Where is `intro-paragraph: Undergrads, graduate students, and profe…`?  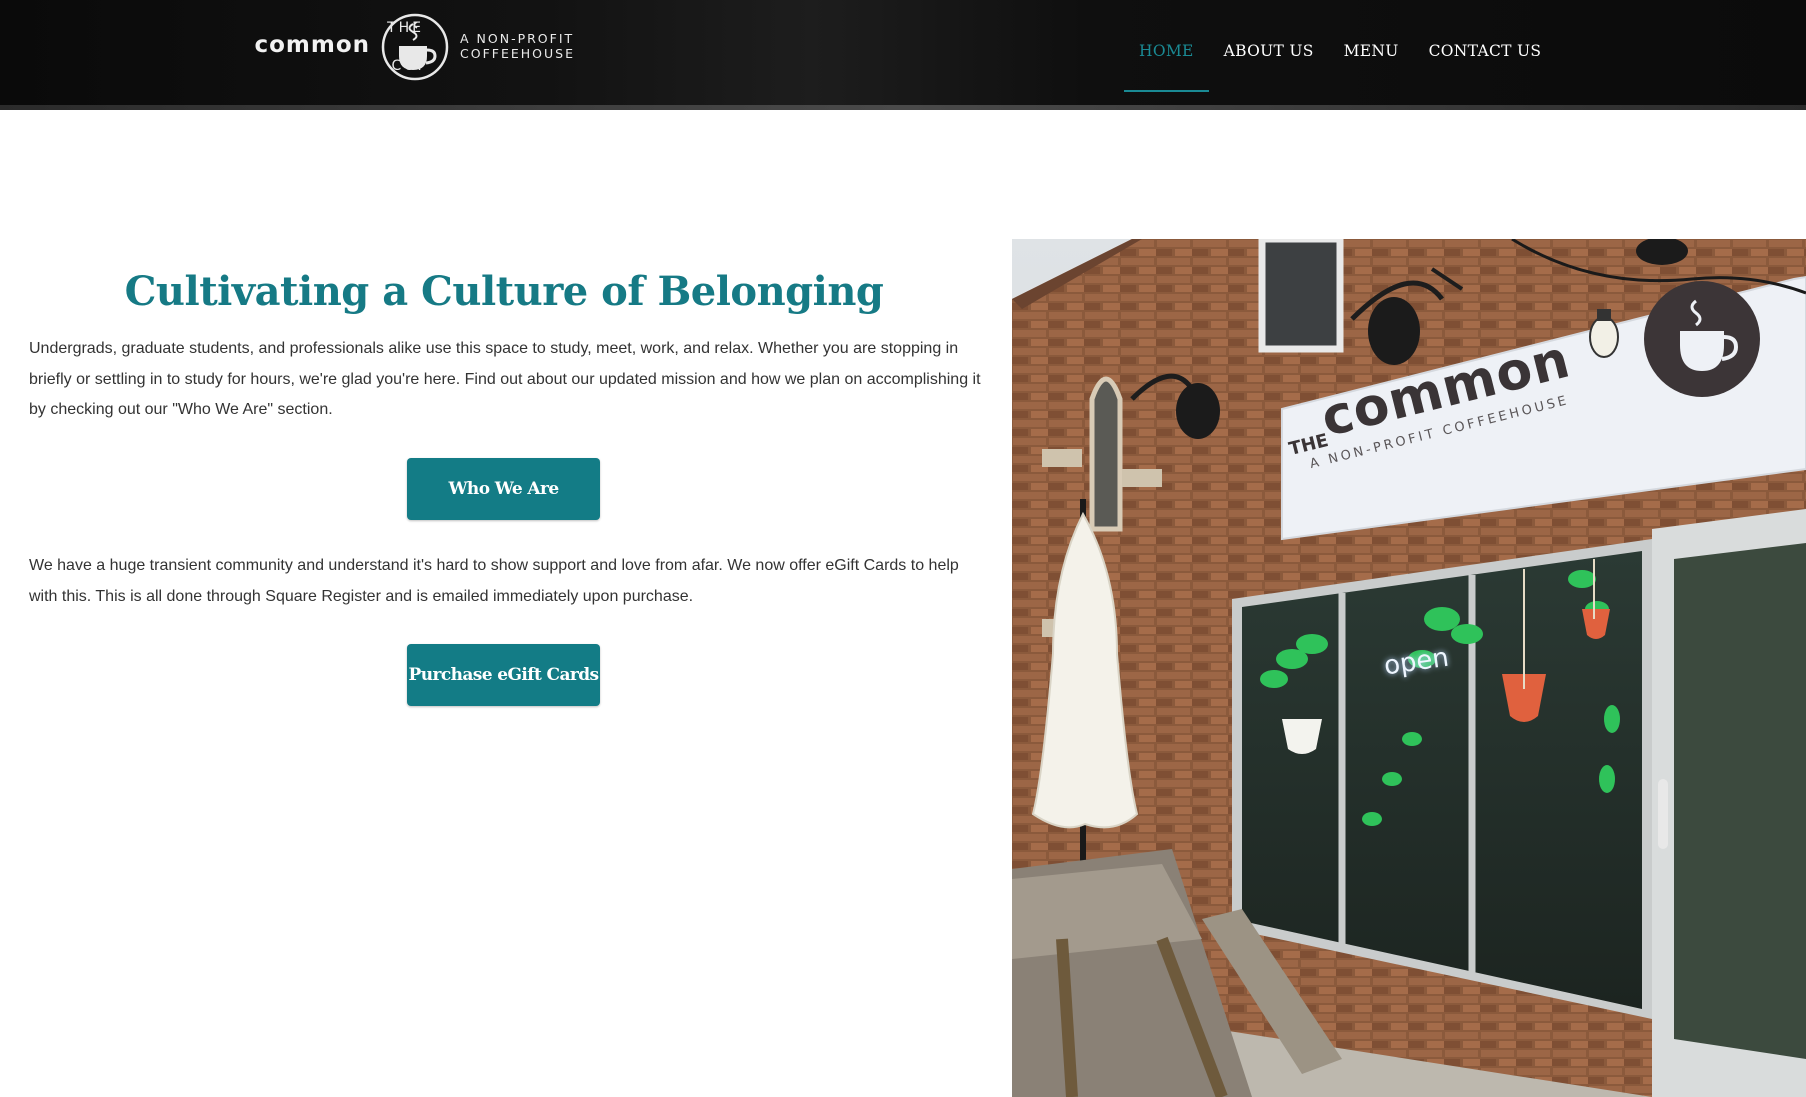 intro-paragraph: Undergrads, graduate students, and profe… is located at coordinates (505, 379).